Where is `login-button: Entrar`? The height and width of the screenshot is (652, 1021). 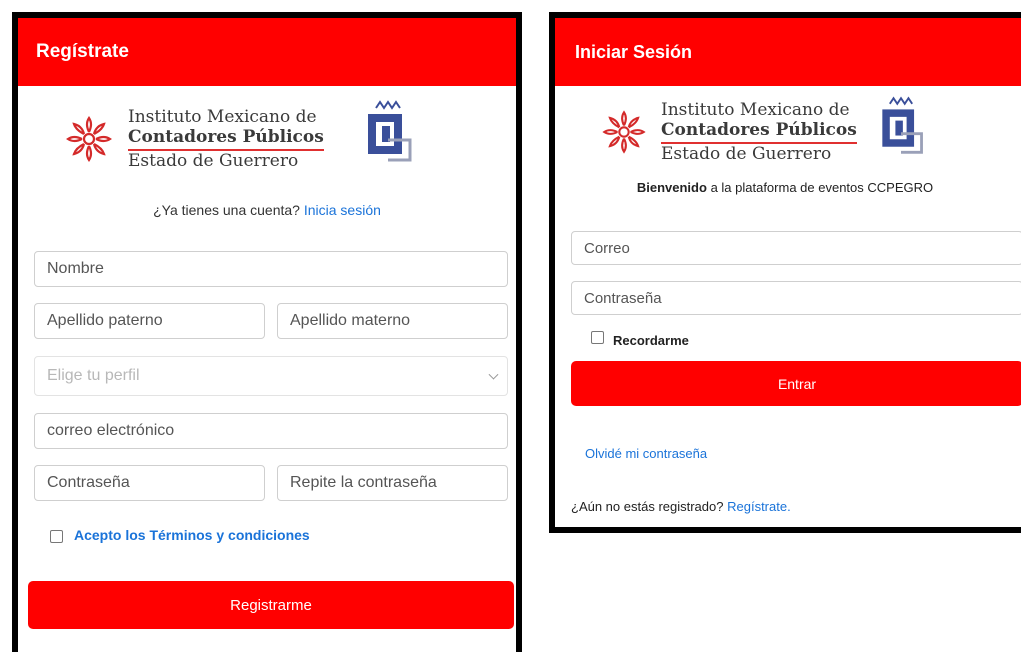
login-button: Entrar is located at coordinates (796, 383).